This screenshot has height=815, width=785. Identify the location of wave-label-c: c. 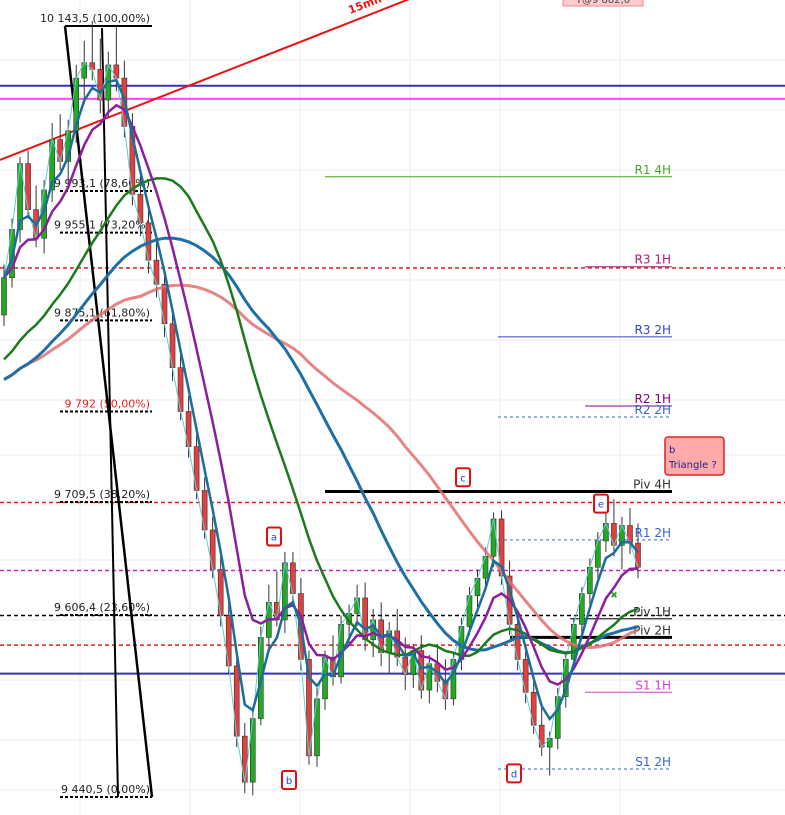
(463, 478).